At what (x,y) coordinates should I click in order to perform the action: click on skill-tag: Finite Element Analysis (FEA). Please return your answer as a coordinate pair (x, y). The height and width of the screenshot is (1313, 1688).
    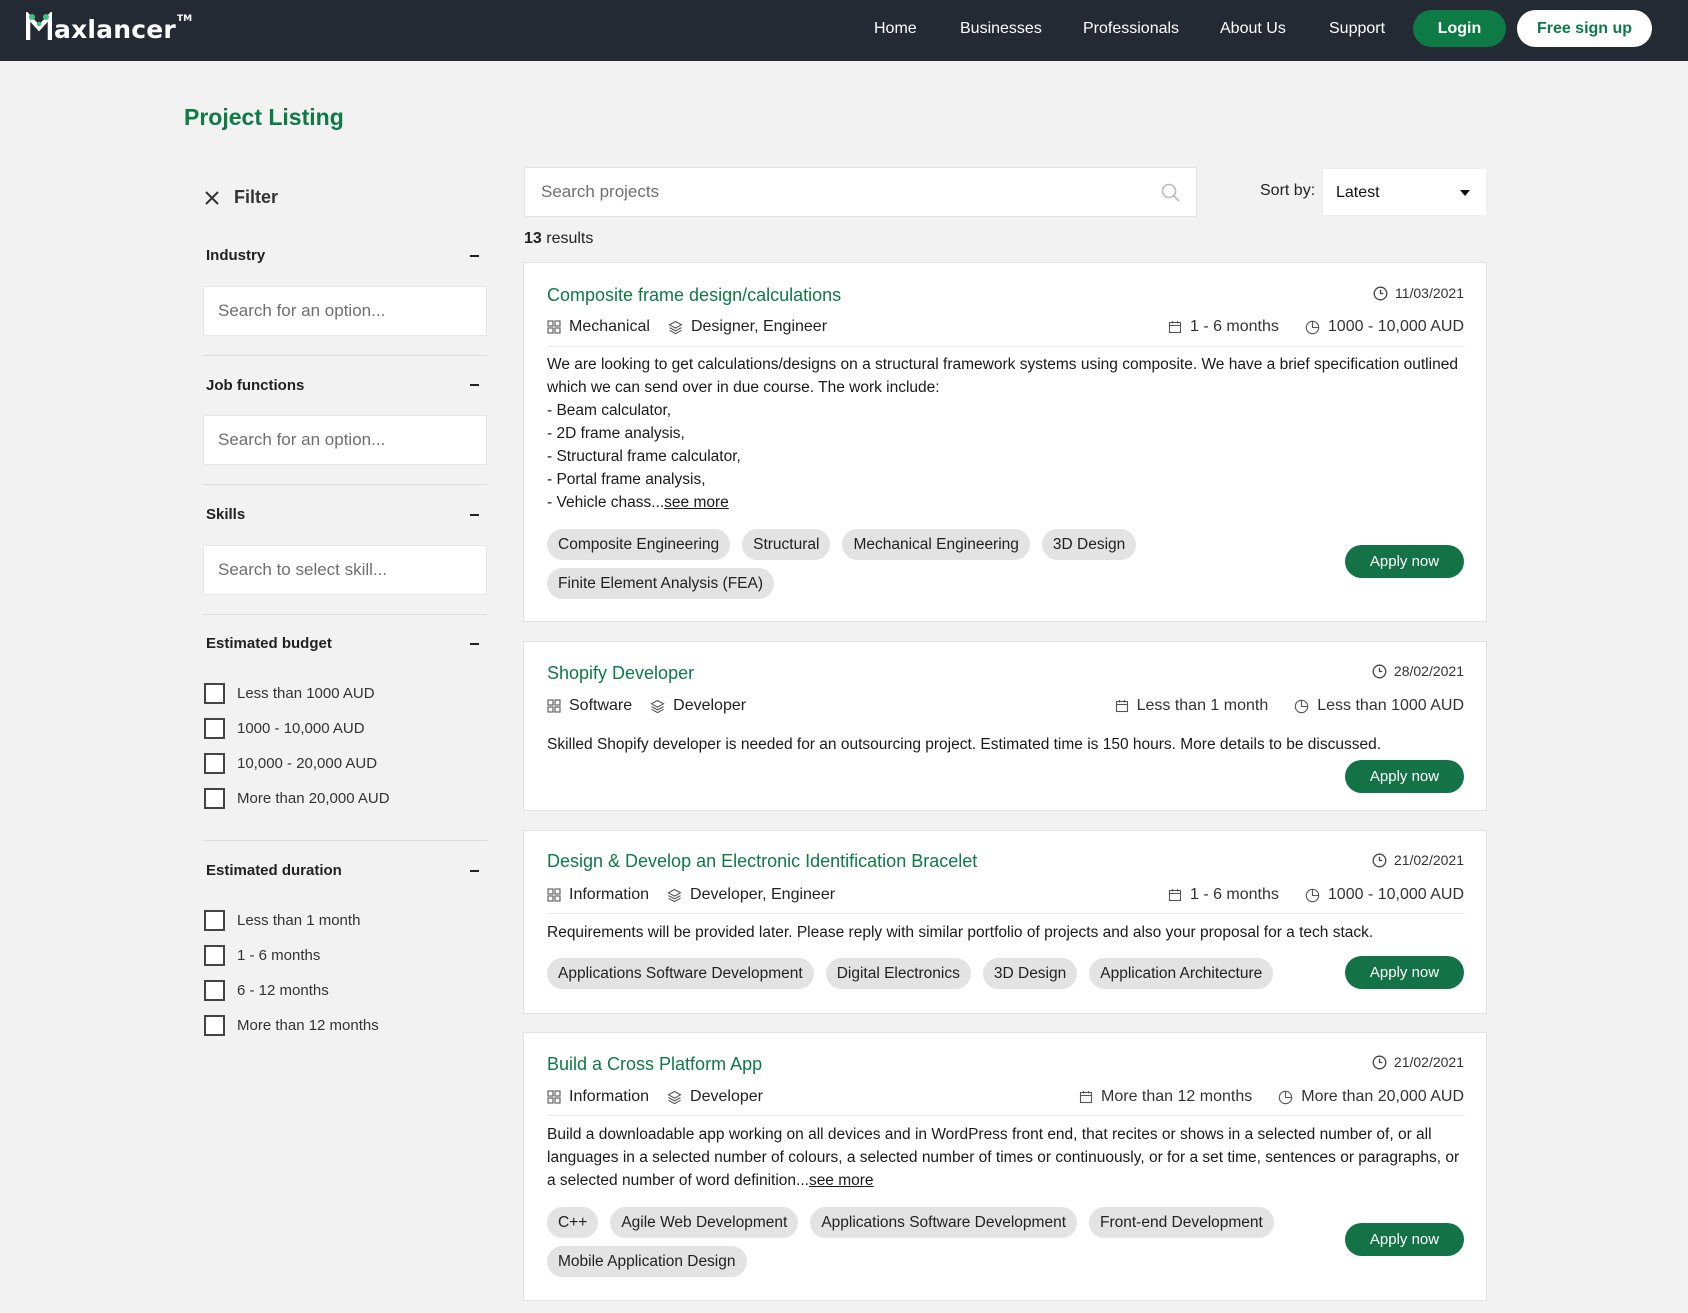
    Looking at the image, I should click on (661, 583).